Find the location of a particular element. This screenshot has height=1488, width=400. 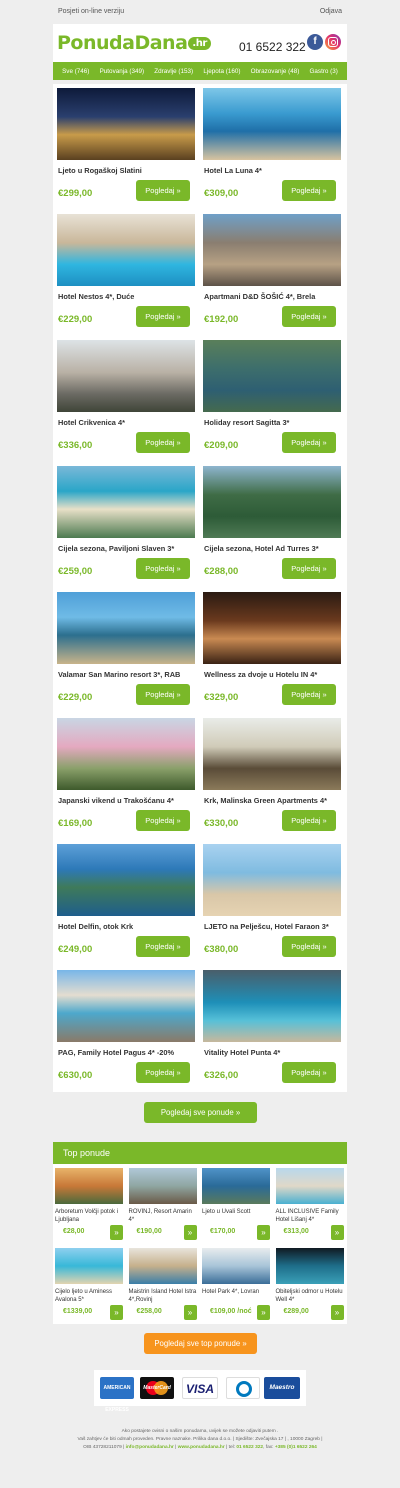

category-gastro: Gastro (3) is located at coordinates (324, 71).